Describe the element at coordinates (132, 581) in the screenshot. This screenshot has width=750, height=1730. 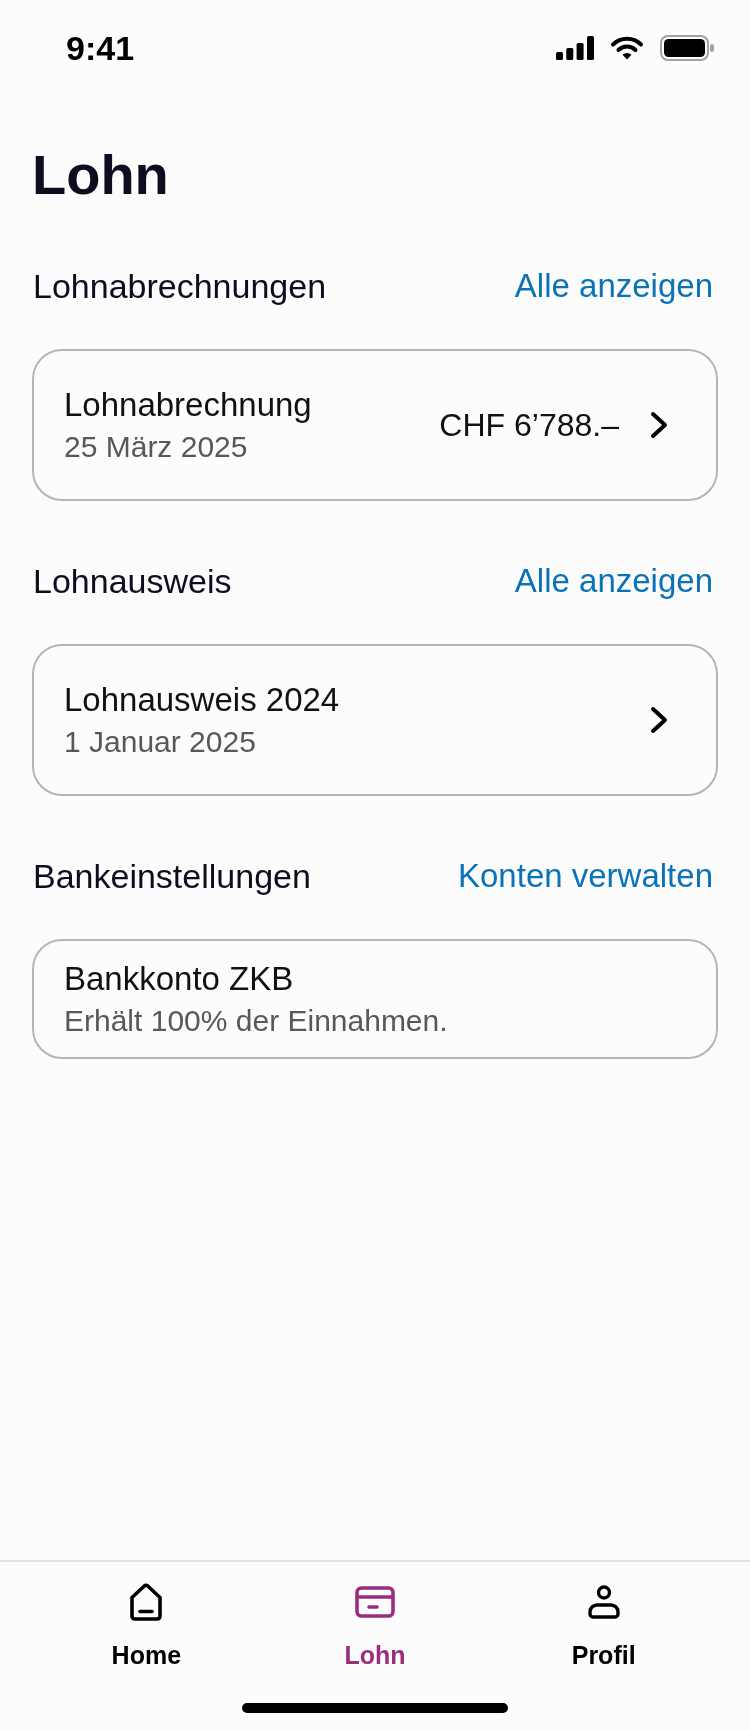
I see `section-heading: Lohnausweis` at that location.